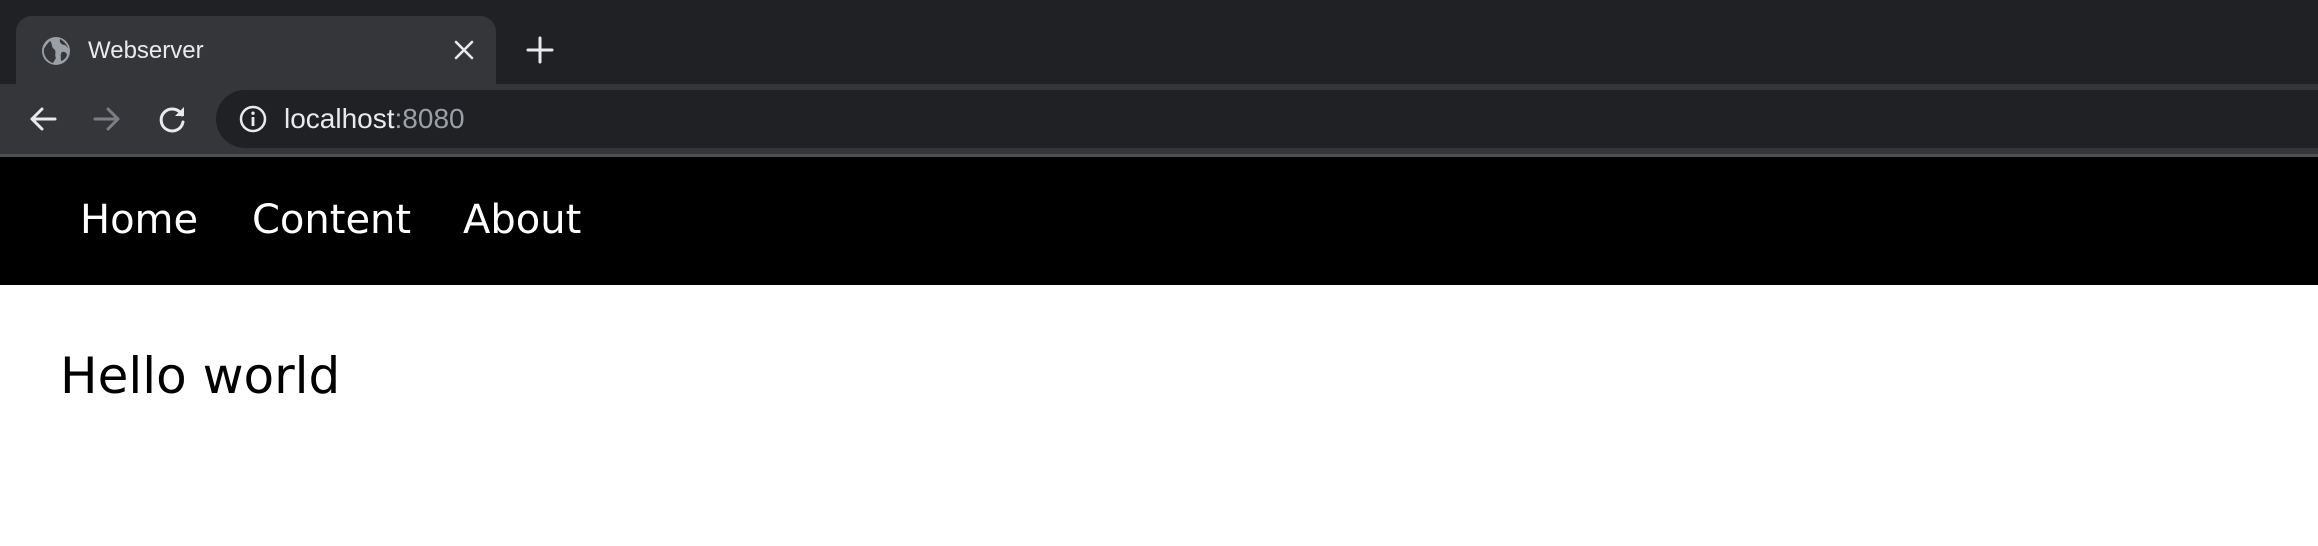 This screenshot has height=546, width=2318. What do you see at coordinates (56, 51) in the screenshot?
I see `globe-icon` at bounding box center [56, 51].